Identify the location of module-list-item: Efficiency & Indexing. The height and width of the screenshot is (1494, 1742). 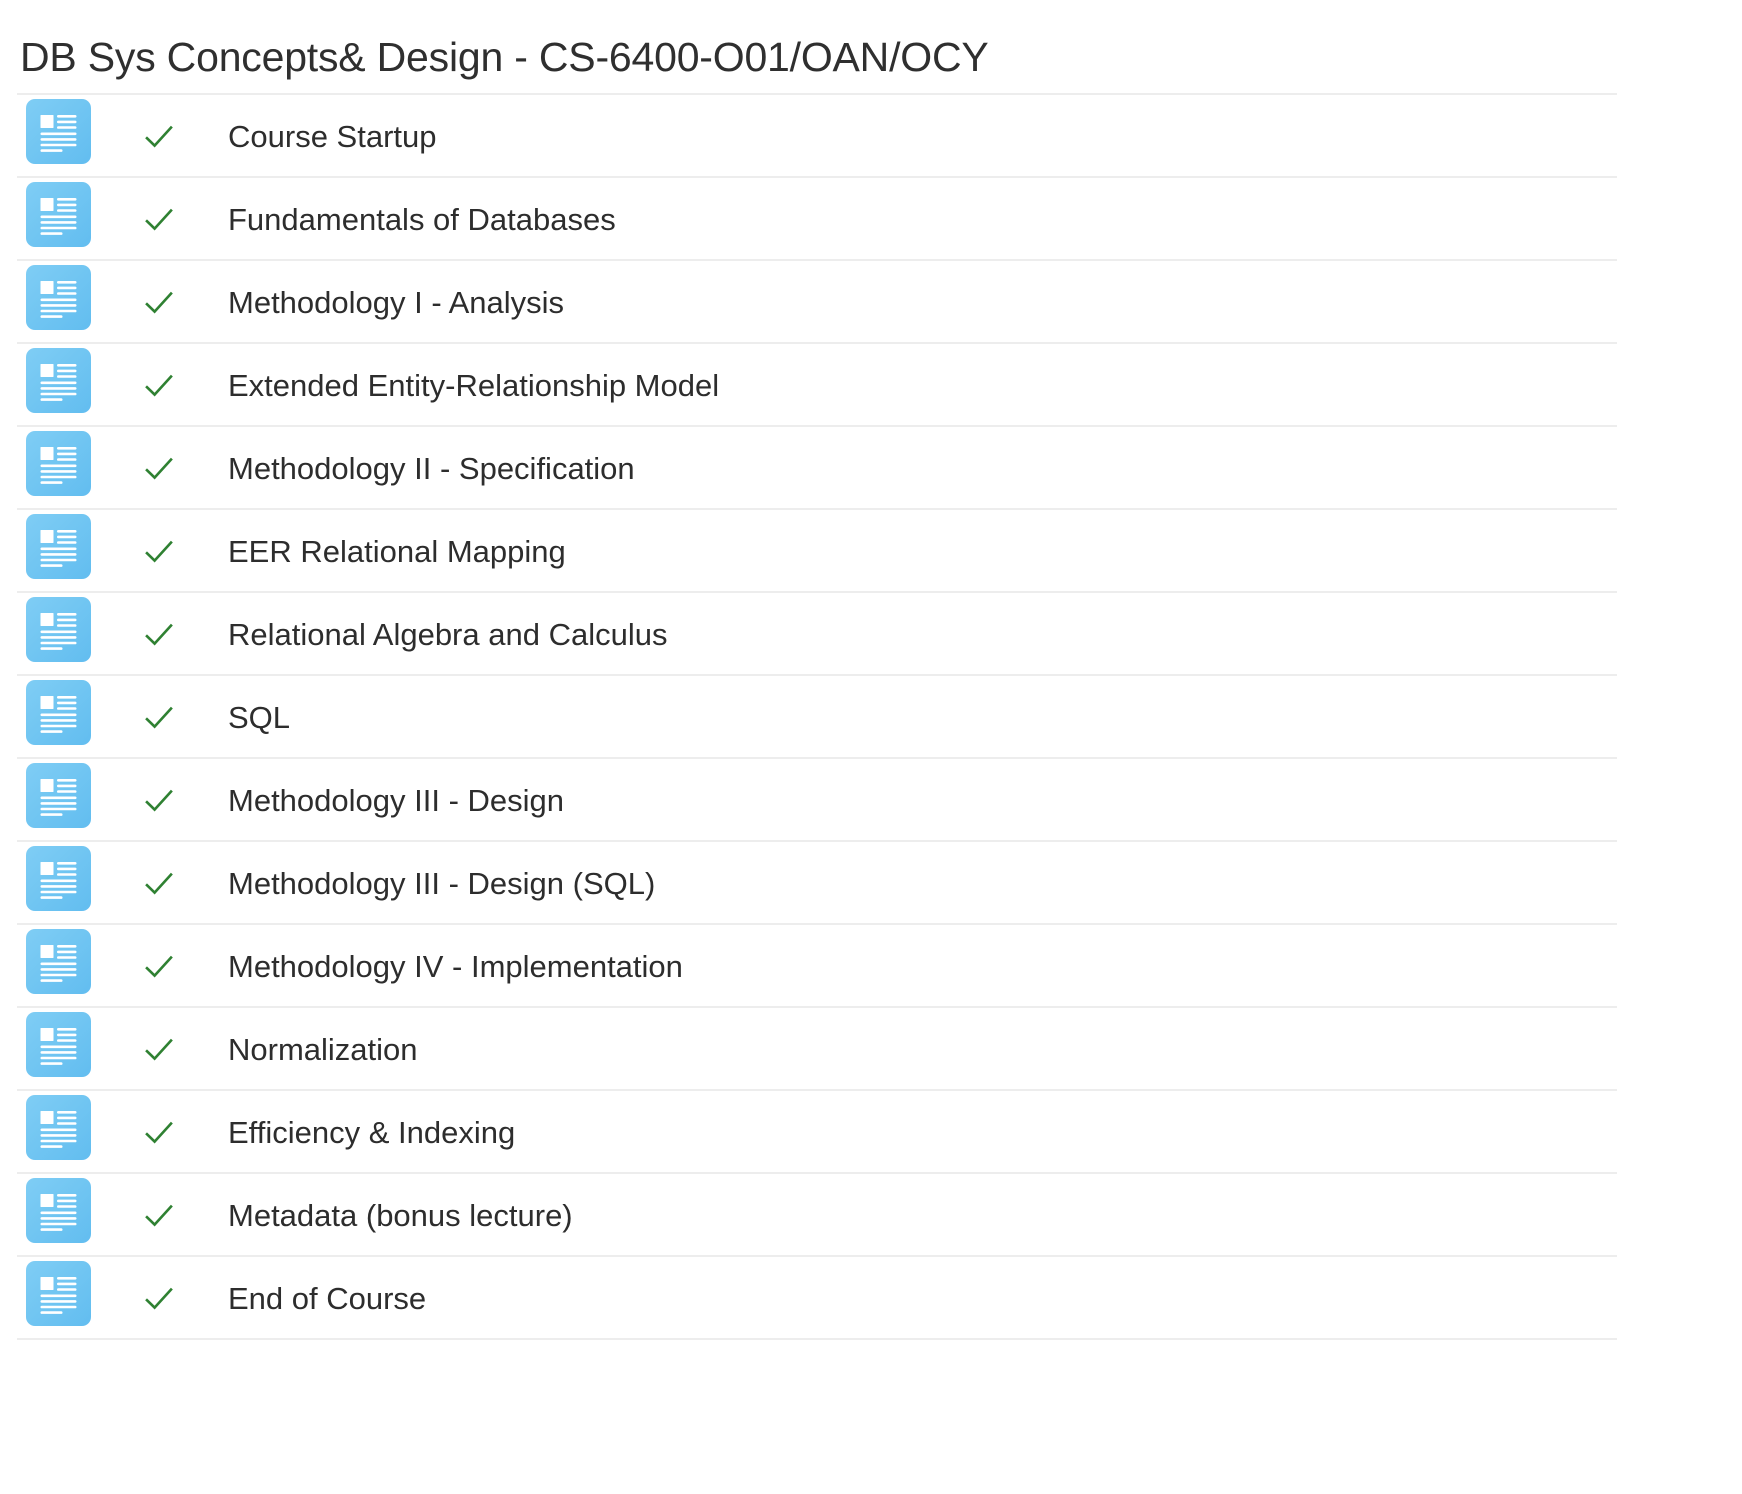
(817, 1130).